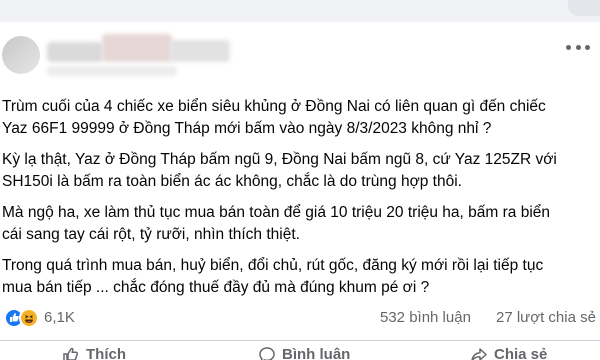 The image size is (600, 360). What do you see at coordinates (267, 353) in the screenshot?
I see `comment-icon` at bounding box center [267, 353].